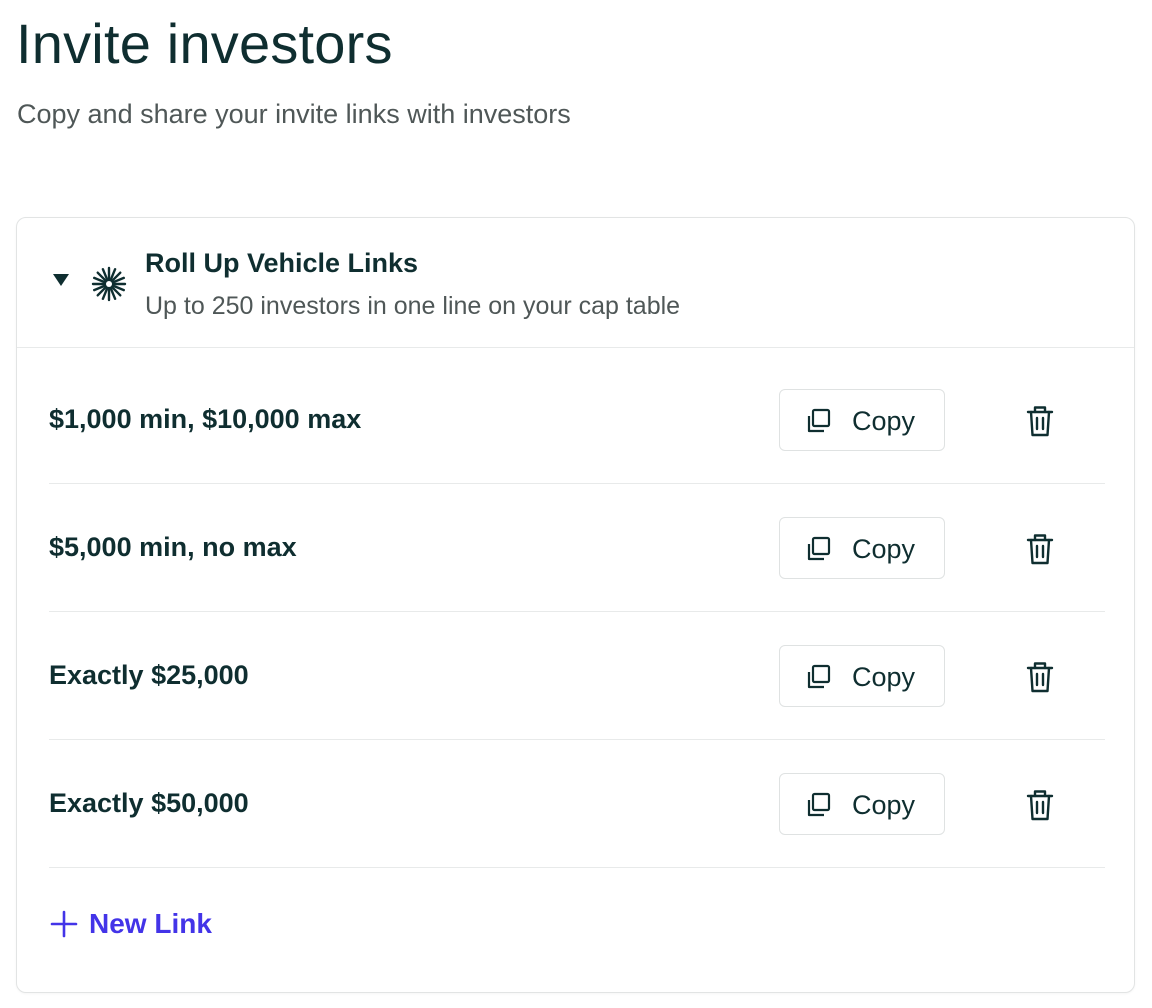 This screenshot has height=1008, width=1152. I want to click on new-link-button: New Link, so click(130, 924).